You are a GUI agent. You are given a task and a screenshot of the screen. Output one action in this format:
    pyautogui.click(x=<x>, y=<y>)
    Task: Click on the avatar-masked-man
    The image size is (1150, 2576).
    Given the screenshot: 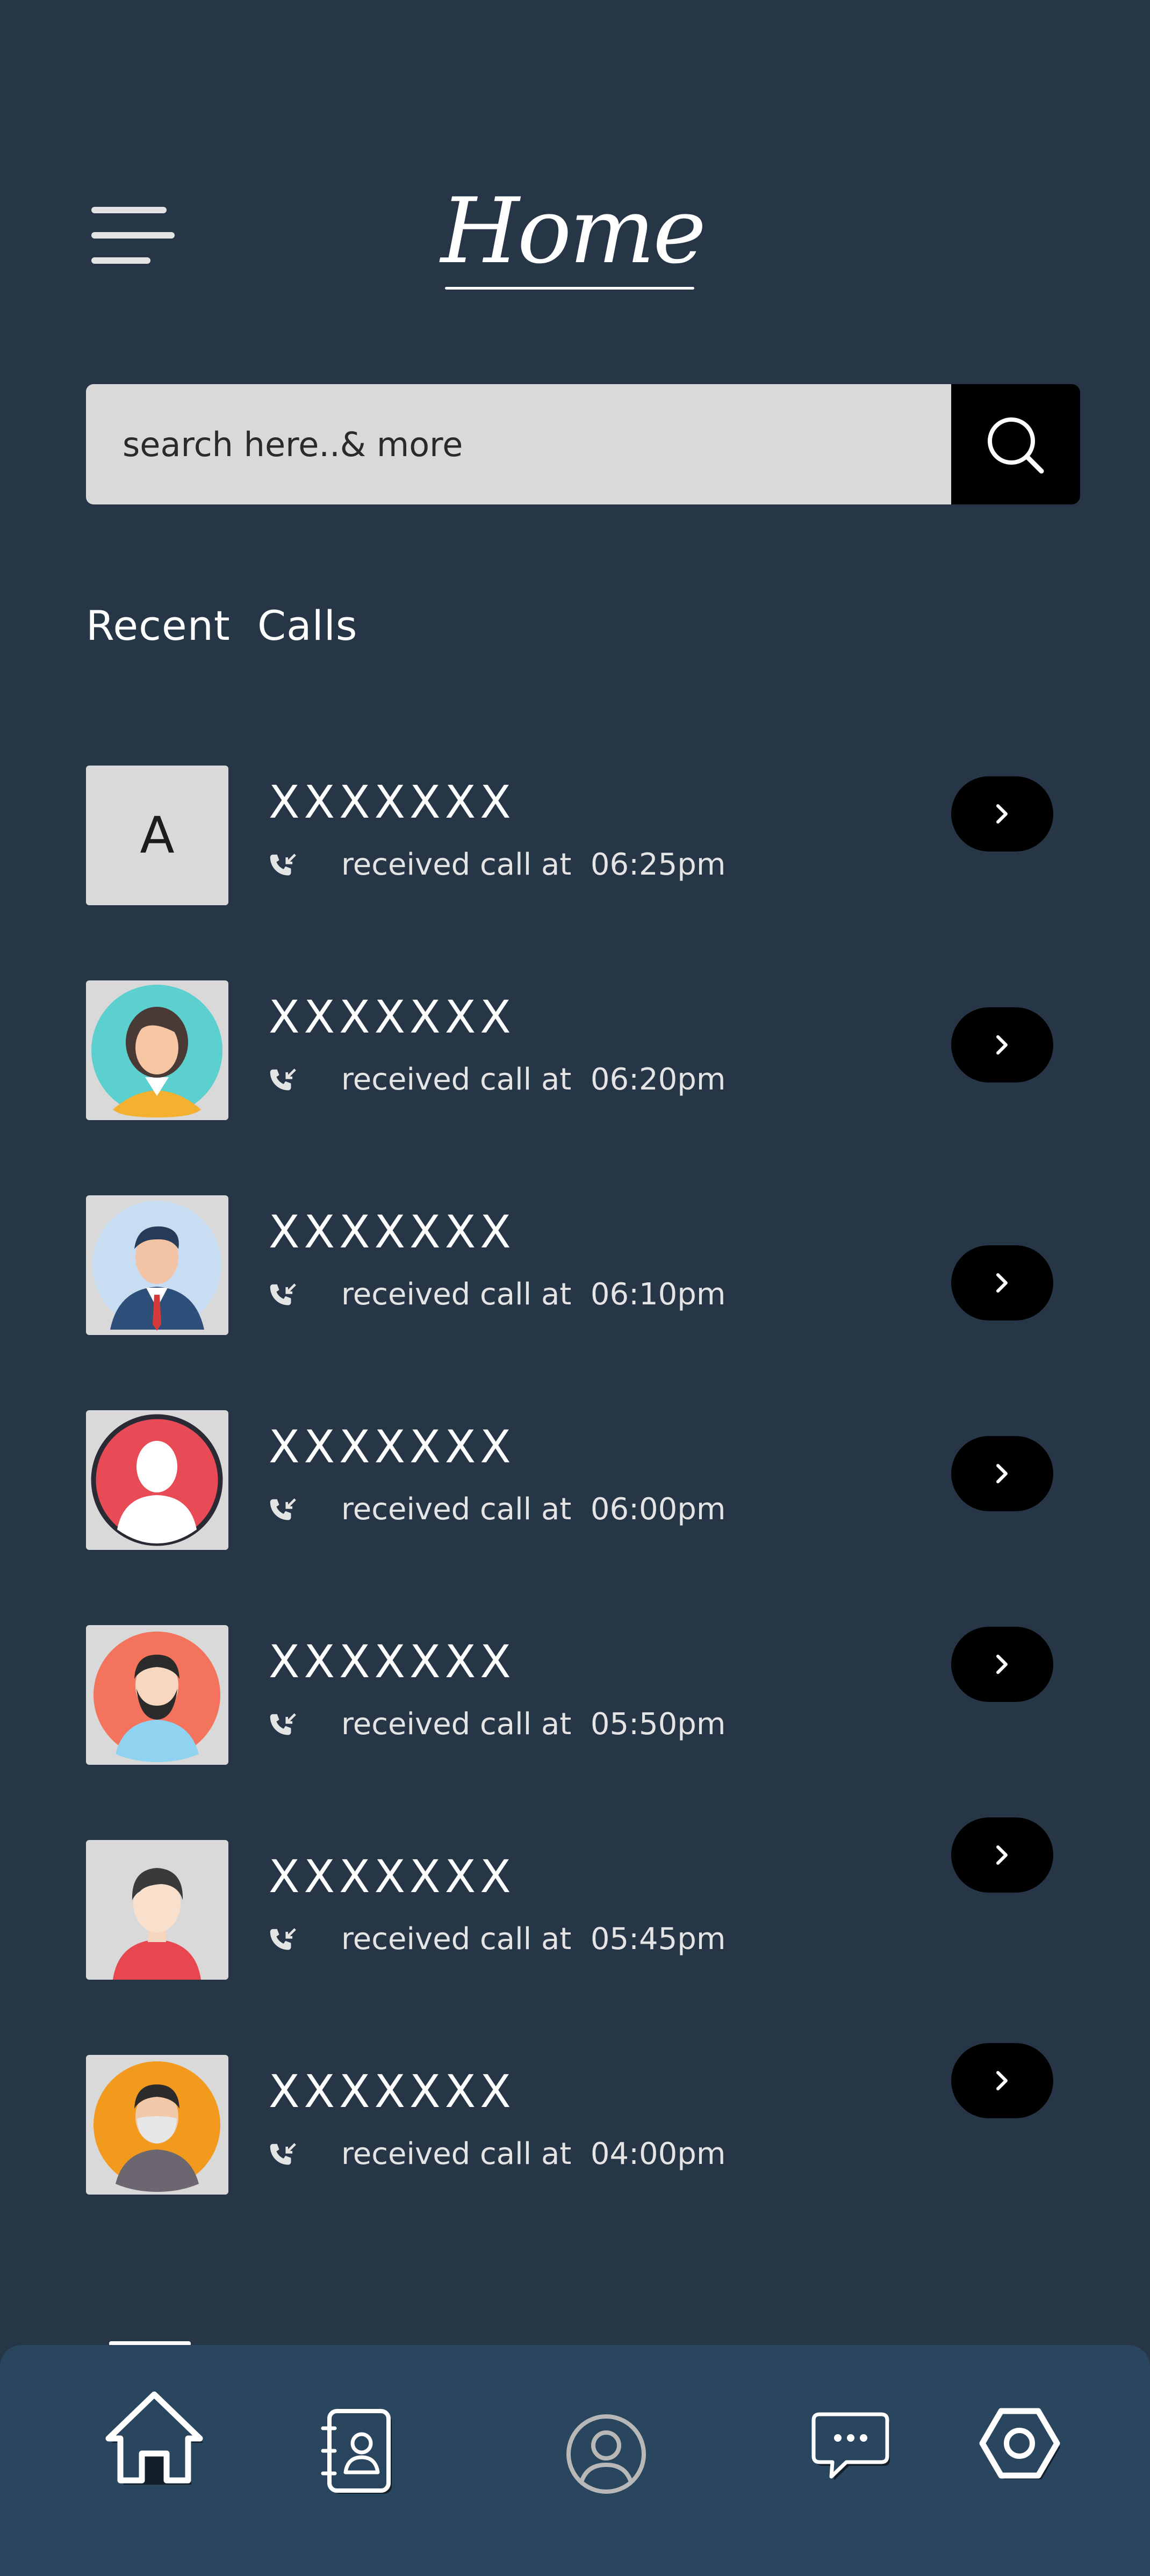 What is the action you would take?
    pyautogui.click(x=157, y=2125)
    